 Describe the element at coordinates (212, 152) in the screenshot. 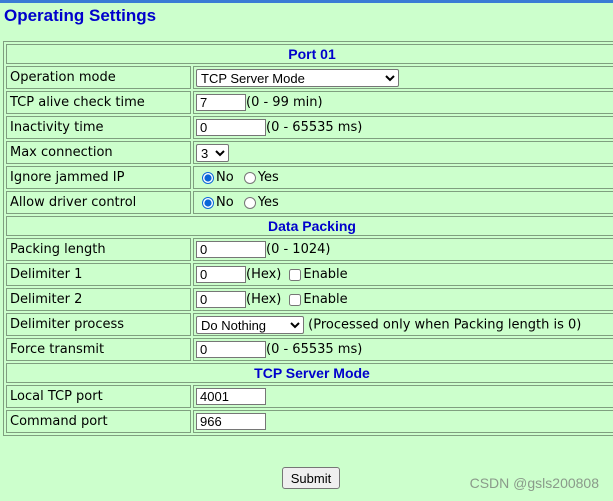

I see `max-connection-select: 3` at that location.